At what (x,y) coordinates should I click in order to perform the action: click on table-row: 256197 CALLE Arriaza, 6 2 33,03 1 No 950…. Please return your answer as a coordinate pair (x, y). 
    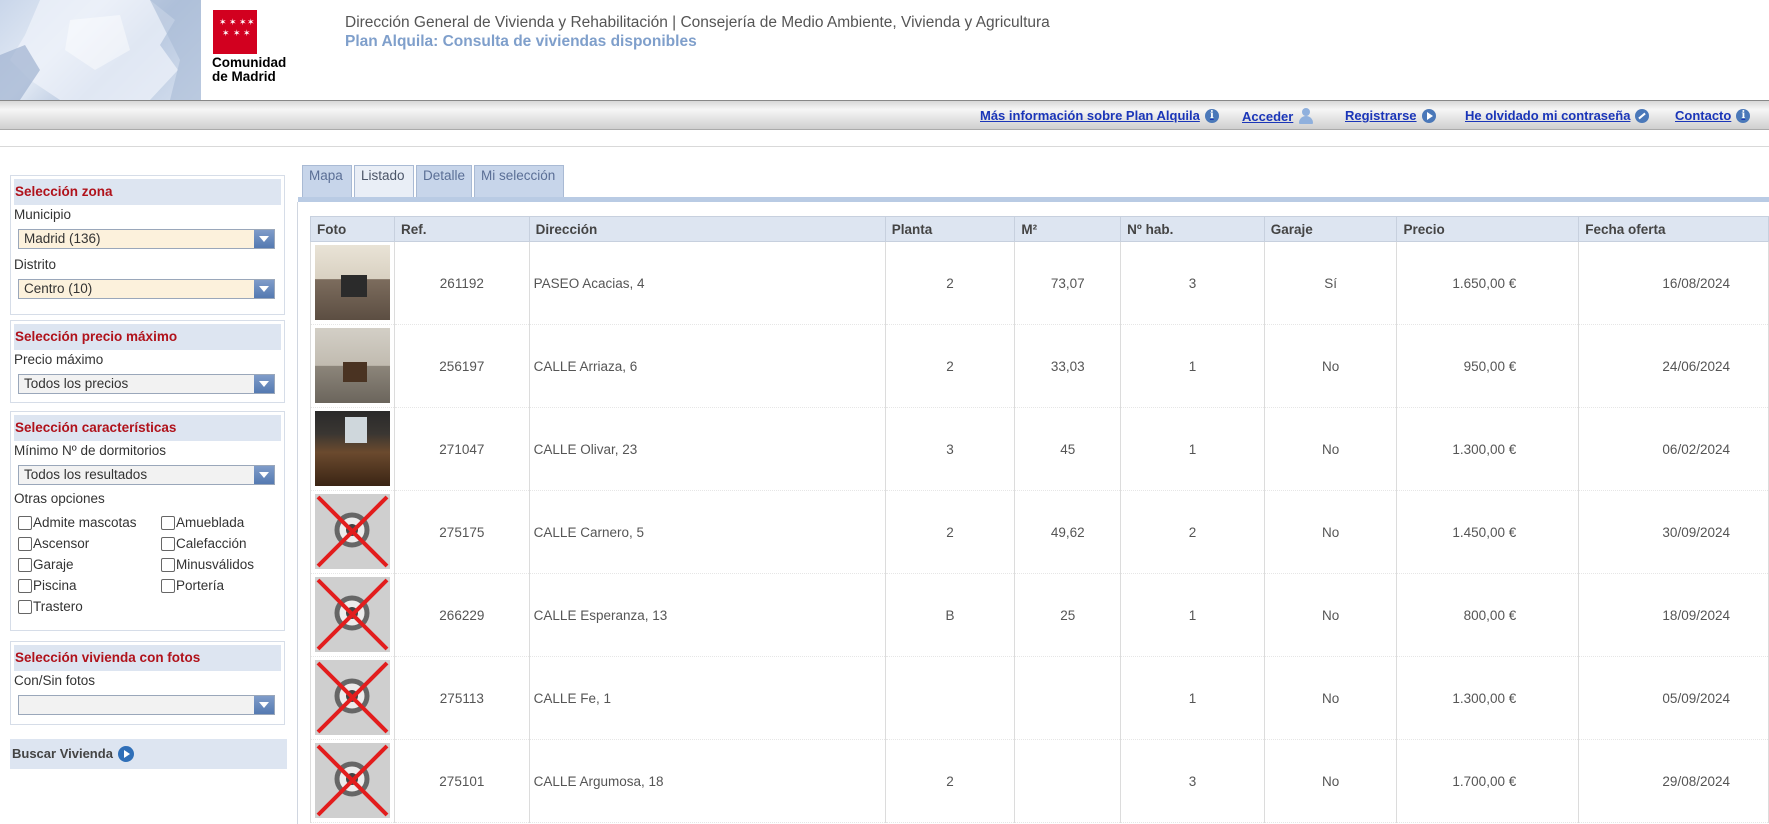
    Looking at the image, I should click on (1039, 366).